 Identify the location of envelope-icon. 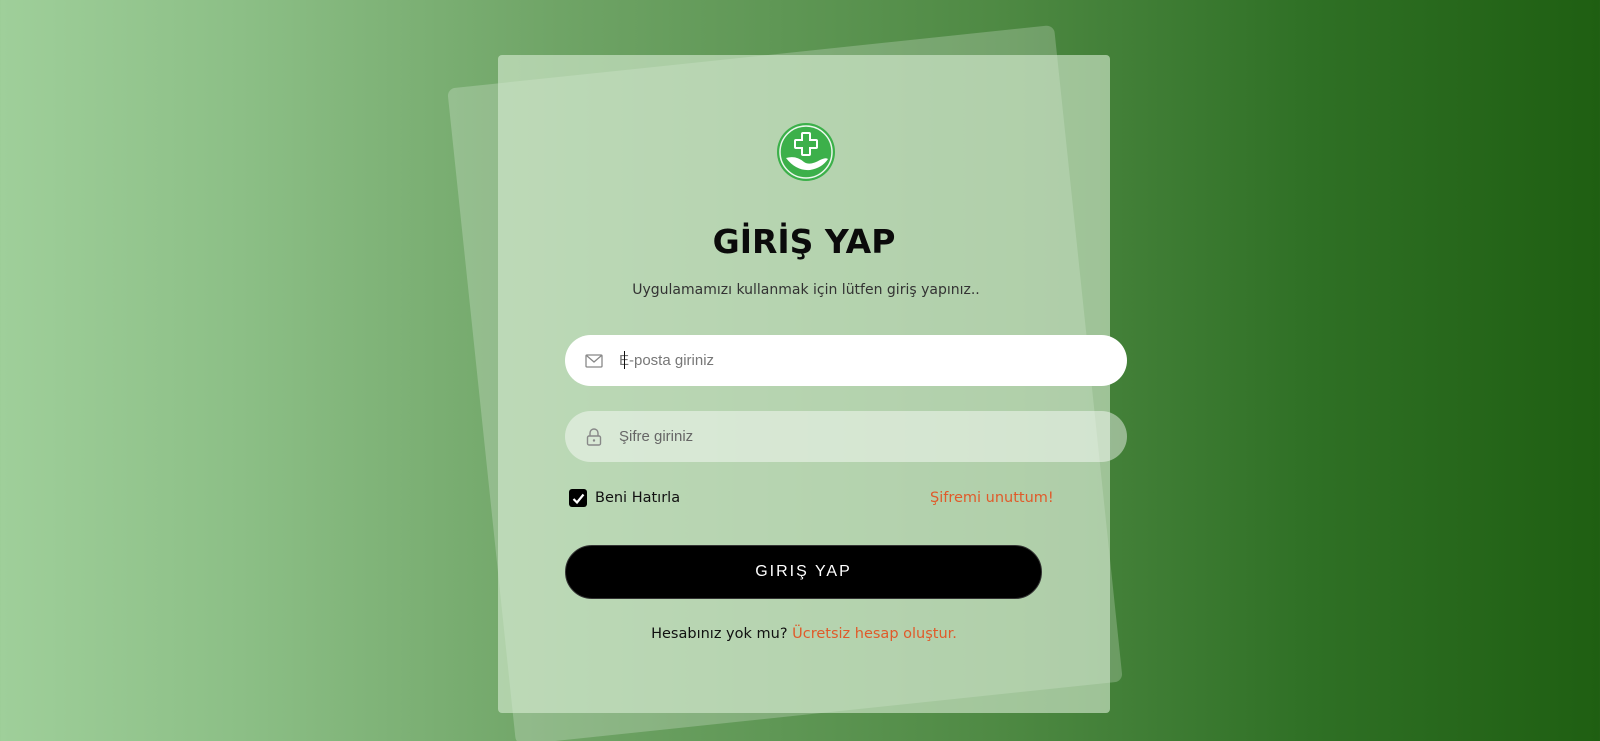
(594, 361).